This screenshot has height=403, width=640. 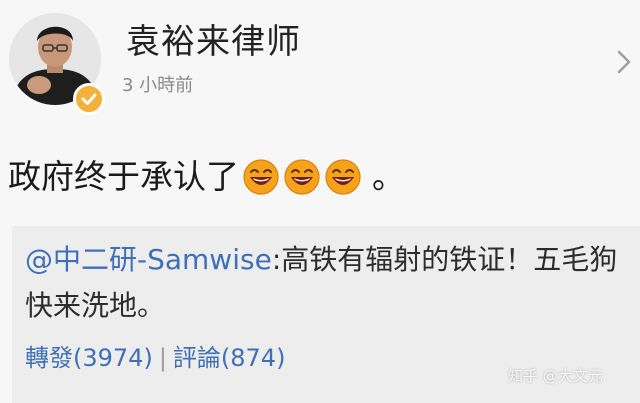 What do you see at coordinates (148, 259) in the screenshot?
I see `quoted-author-link: @中二研-Samwise` at bounding box center [148, 259].